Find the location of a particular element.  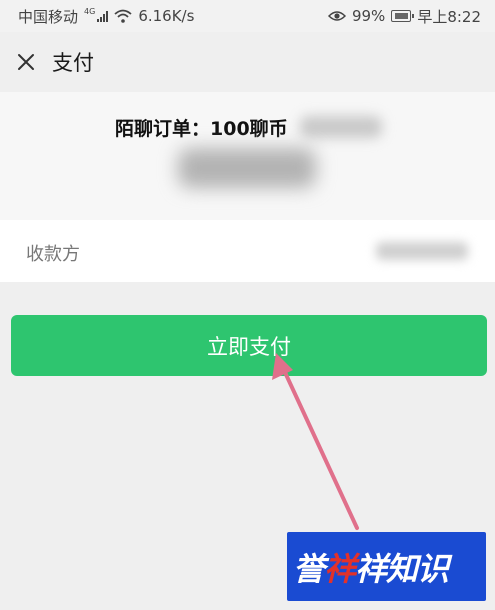

watermark-logo: 誉 祥 祥 知 识 is located at coordinates (386, 566).